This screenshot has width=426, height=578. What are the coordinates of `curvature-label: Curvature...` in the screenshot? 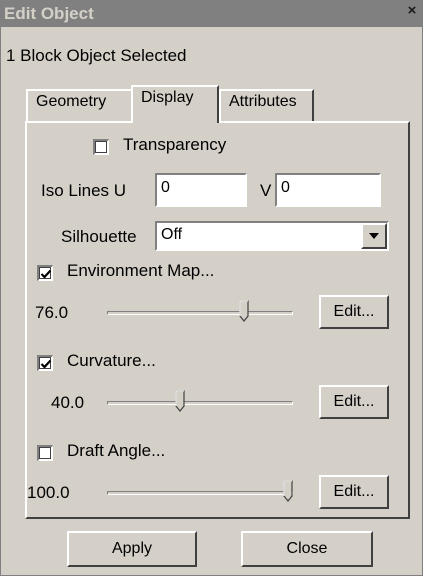 It's located at (111, 360).